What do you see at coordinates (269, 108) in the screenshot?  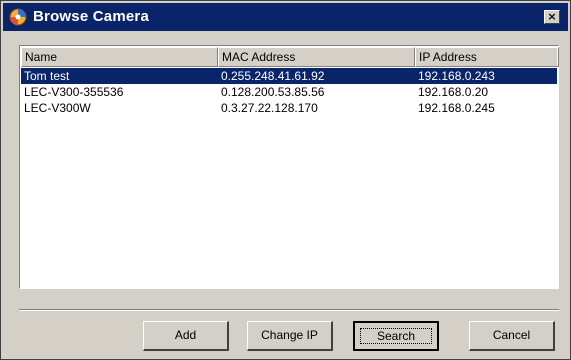 I see `row-mac-address: 0.3.27.22.128.170` at bounding box center [269, 108].